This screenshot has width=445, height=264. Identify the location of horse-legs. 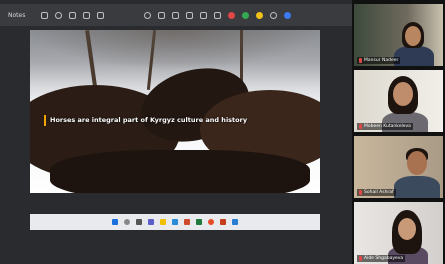
(180, 171).